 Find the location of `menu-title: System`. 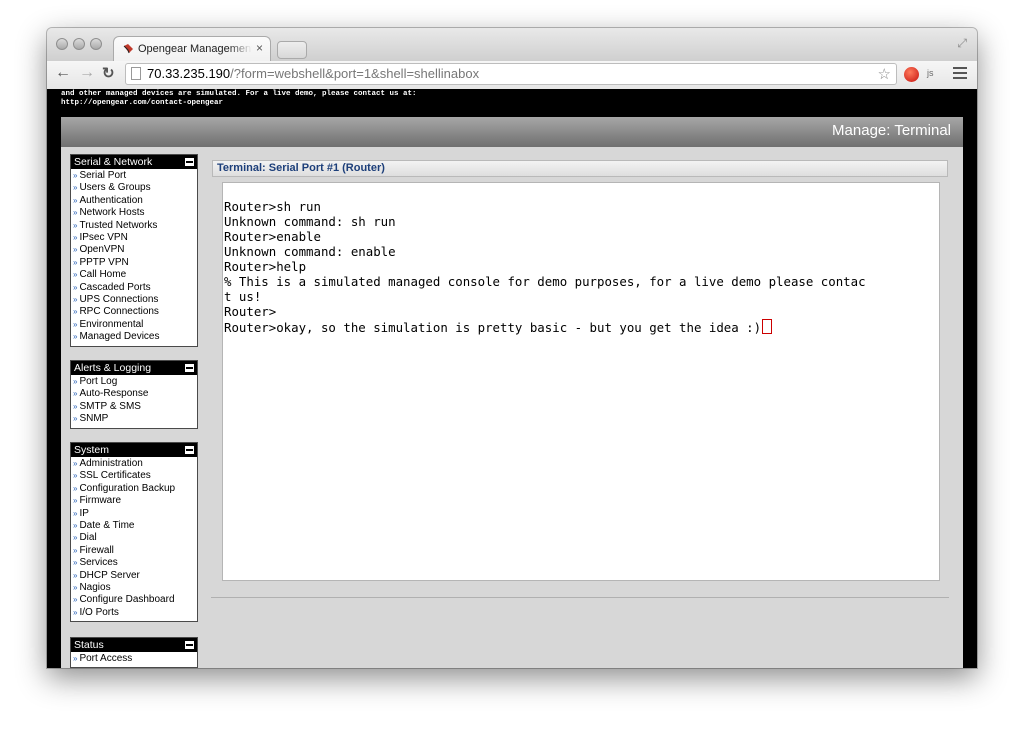

menu-title: System is located at coordinates (92, 450).